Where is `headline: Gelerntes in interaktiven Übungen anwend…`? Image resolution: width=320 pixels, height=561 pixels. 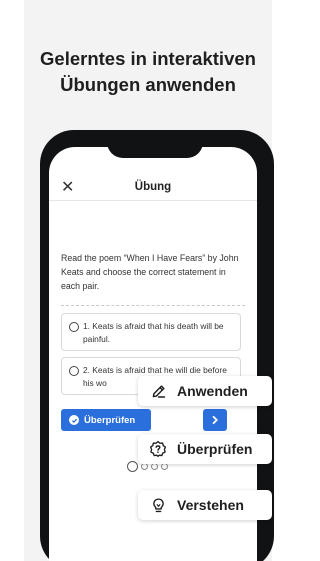
headline: Gelerntes in interaktiven Übungen anwend… is located at coordinates (148, 72).